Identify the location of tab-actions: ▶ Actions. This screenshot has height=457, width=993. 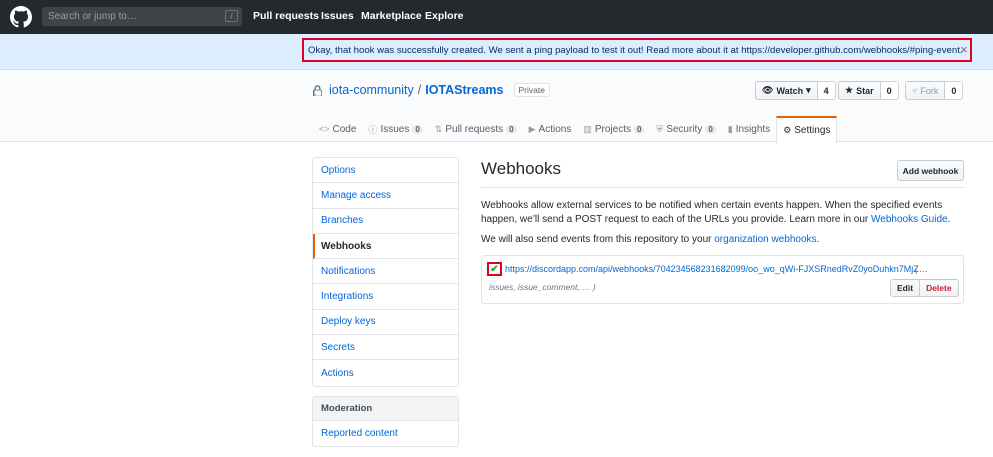
(550, 129).